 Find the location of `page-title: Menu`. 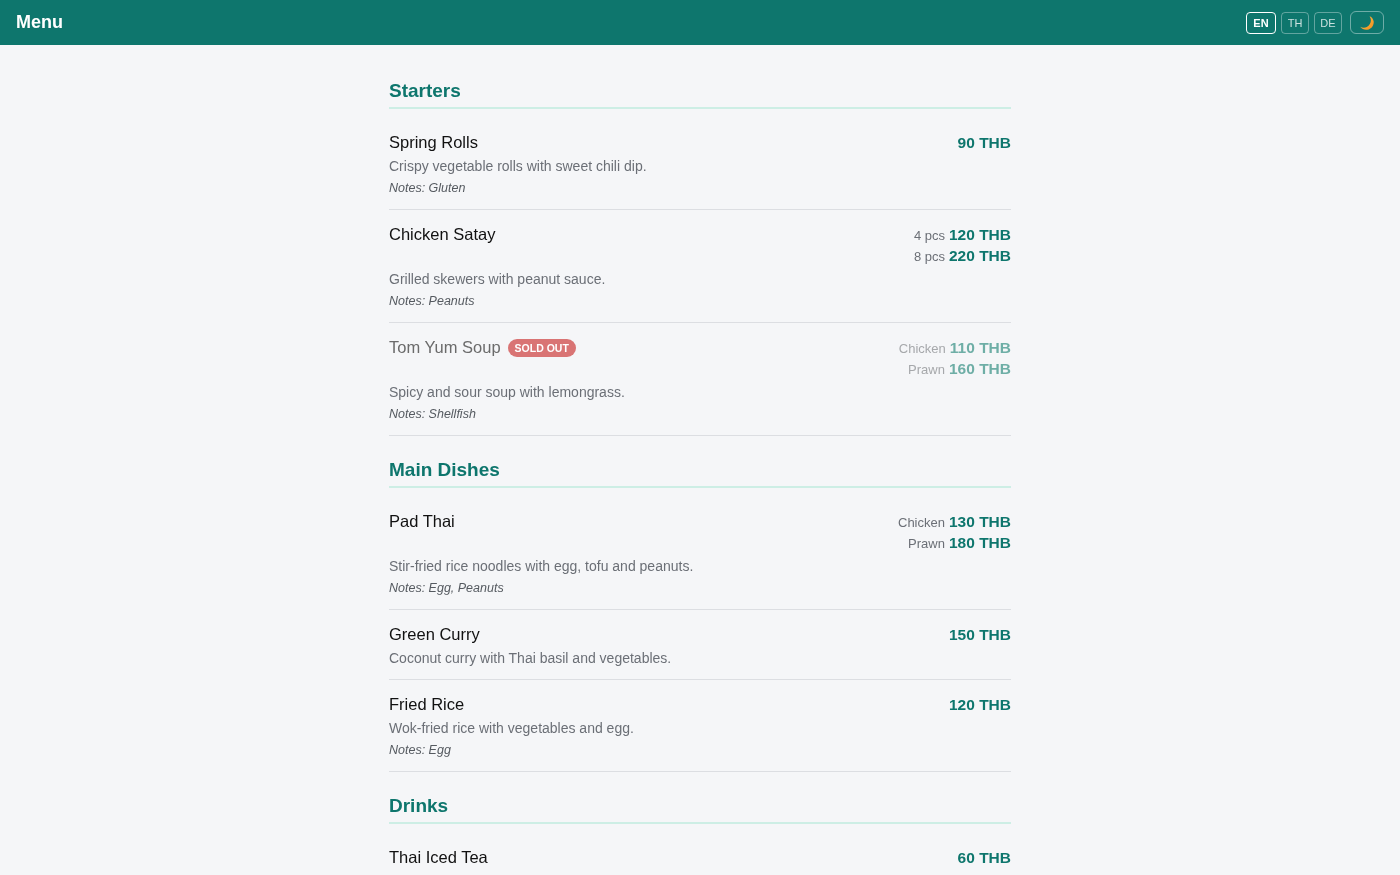

page-title: Menu is located at coordinates (39, 22).